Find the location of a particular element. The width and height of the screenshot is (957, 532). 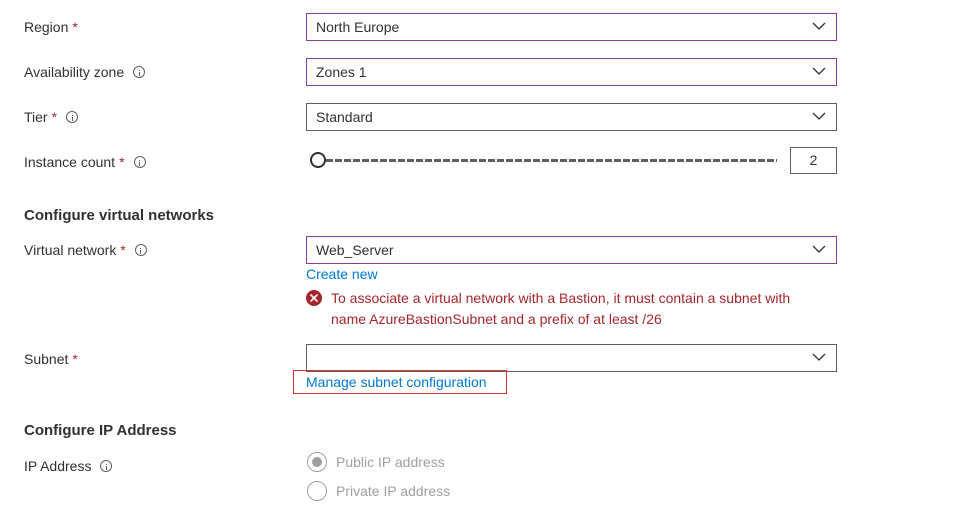

instance-count-slider-thumb is located at coordinates (318, 160).